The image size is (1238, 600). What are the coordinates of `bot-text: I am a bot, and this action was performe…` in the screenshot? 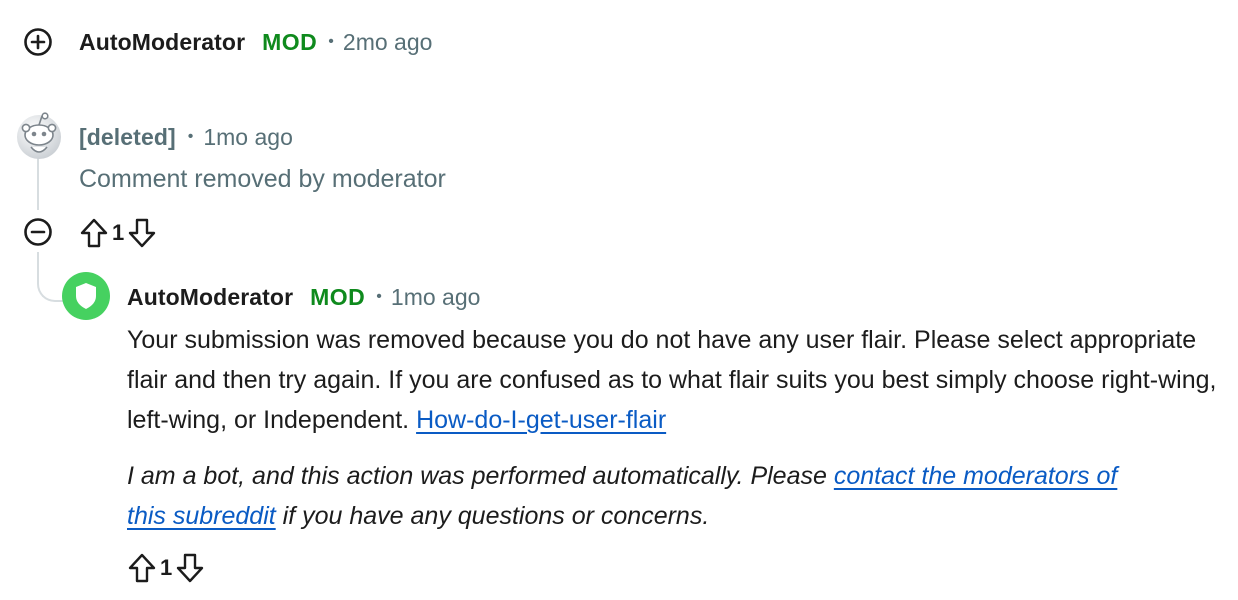 It's located at (480, 476).